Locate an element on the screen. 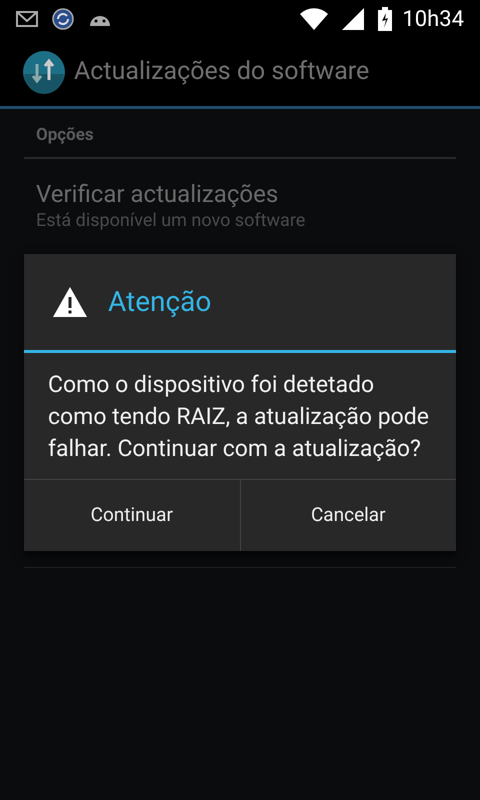  update-arrows-icon is located at coordinates (44, 72).